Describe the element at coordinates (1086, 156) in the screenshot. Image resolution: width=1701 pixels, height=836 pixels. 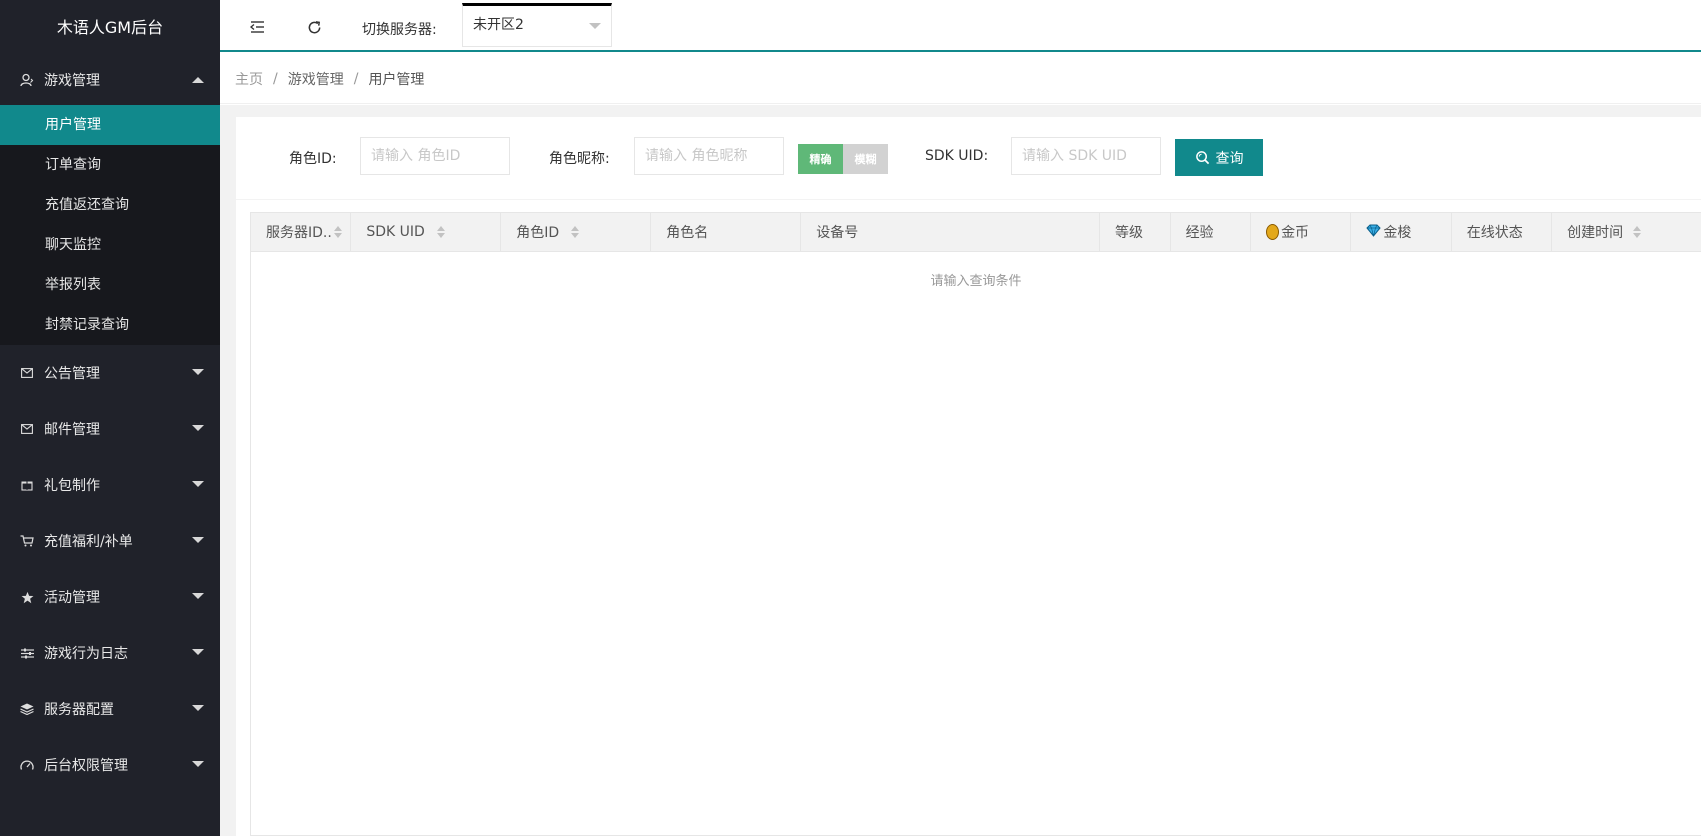
I see `sdk-uid-input` at that location.